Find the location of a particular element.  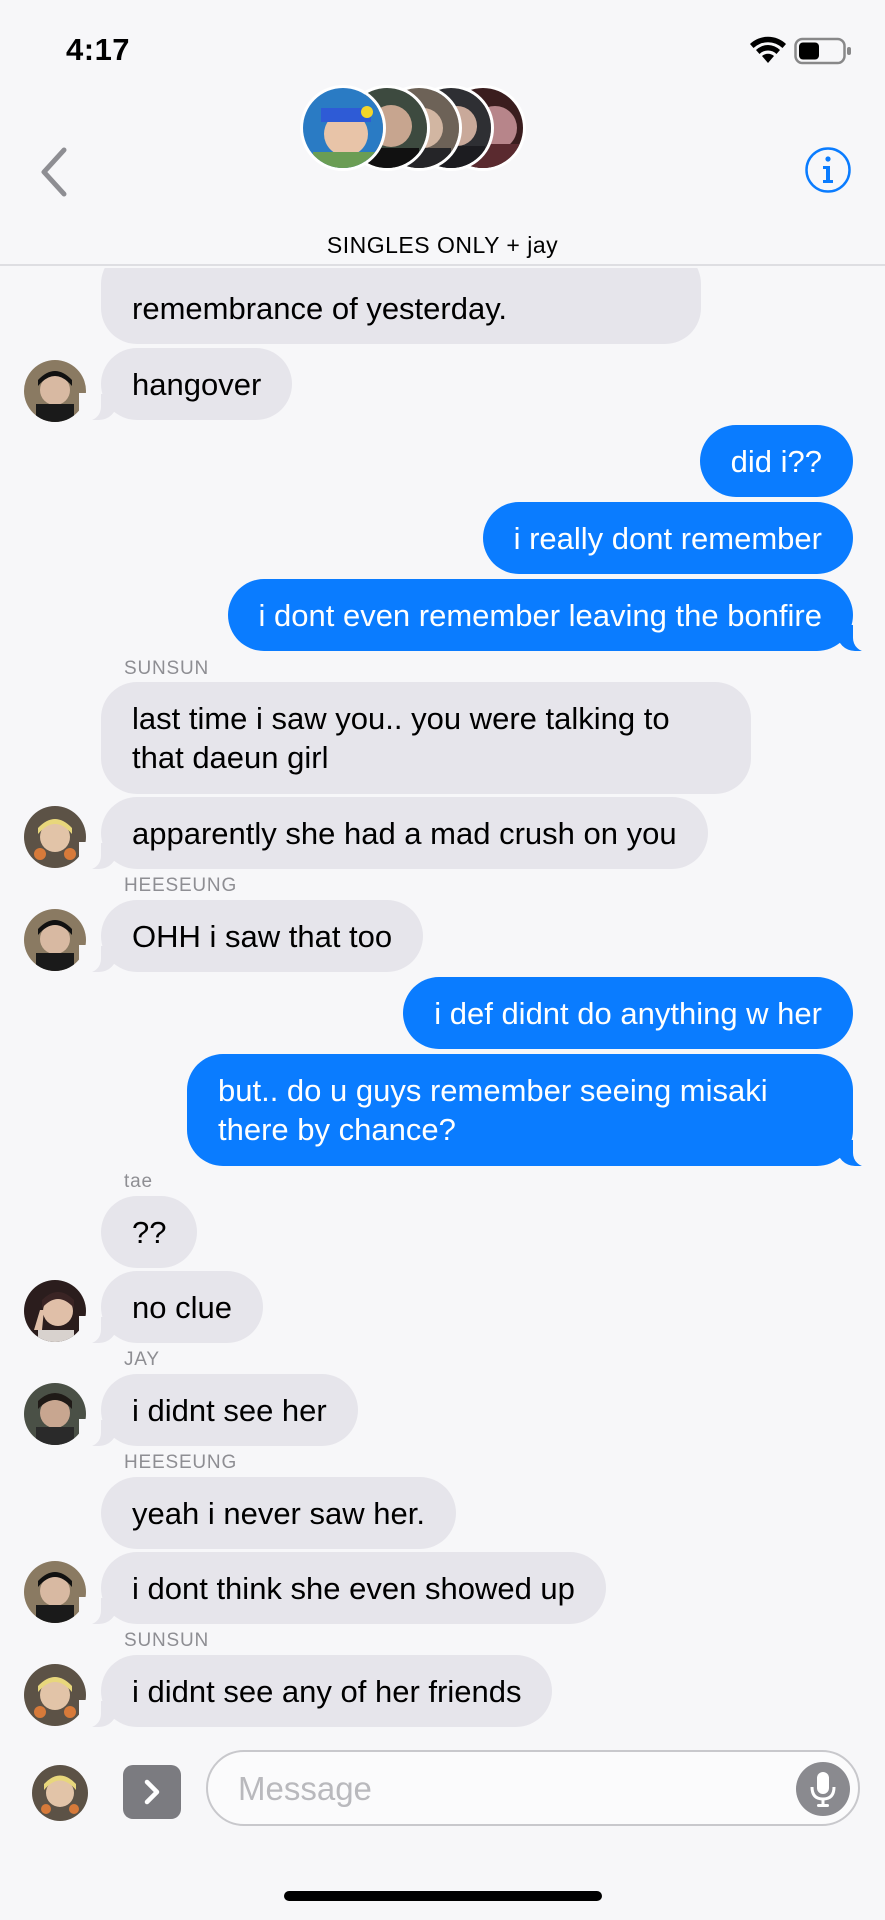

message-text: i def didnt do anything w her is located at coordinates (628, 1013).